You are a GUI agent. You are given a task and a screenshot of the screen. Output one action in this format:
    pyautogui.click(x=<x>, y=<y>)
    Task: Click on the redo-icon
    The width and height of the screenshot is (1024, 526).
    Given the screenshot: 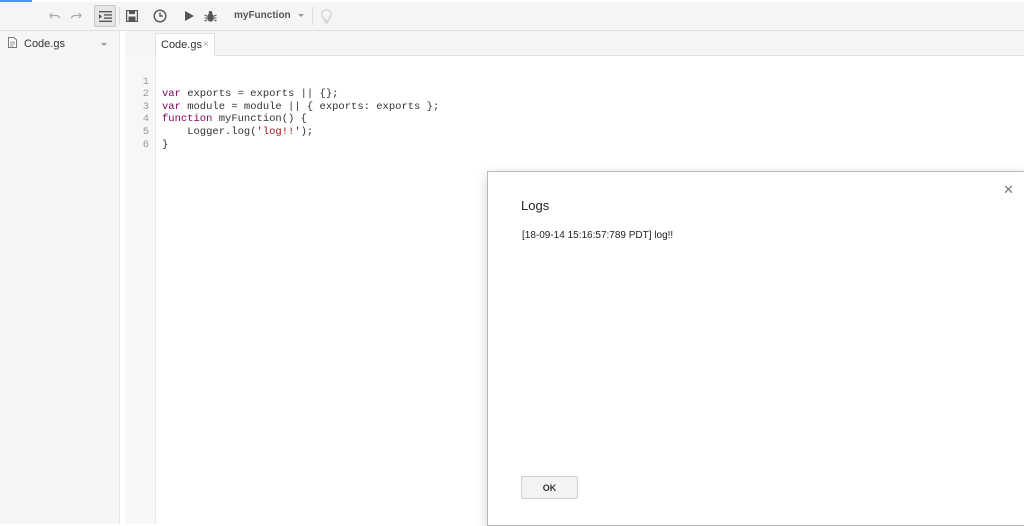 What is the action you would take?
    pyautogui.click(x=76, y=15)
    